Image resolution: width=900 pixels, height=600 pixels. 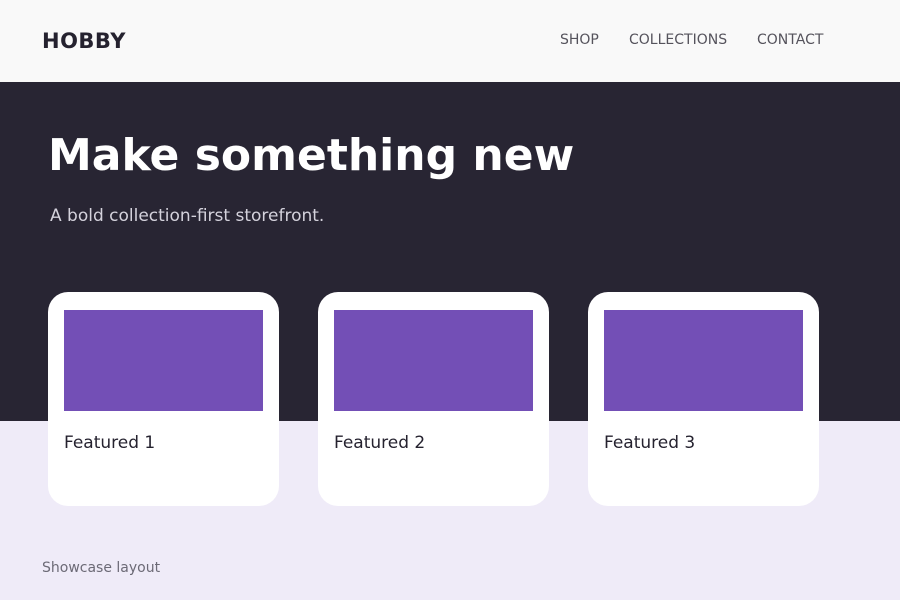 What do you see at coordinates (380, 443) in the screenshot?
I see `card-title: Featured 2` at bounding box center [380, 443].